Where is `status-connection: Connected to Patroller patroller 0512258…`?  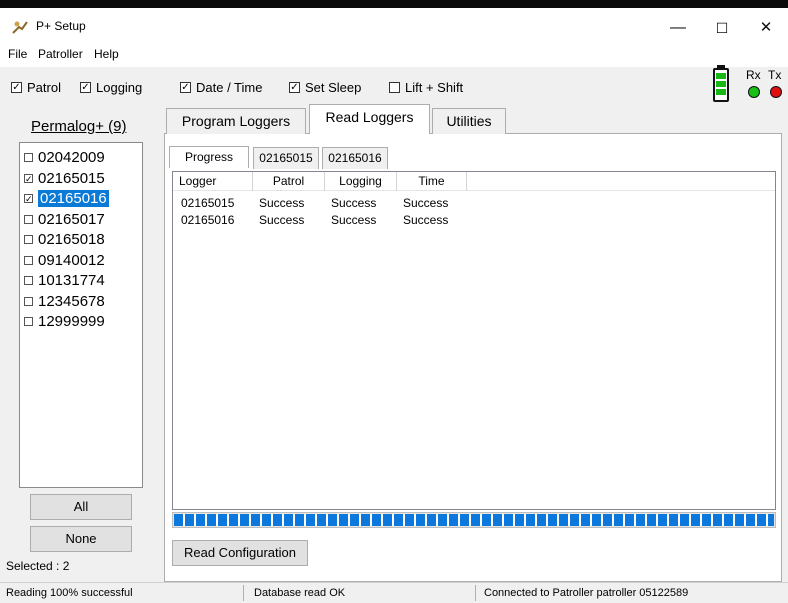 status-connection: Connected to Patroller patroller 0512258… is located at coordinates (586, 593).